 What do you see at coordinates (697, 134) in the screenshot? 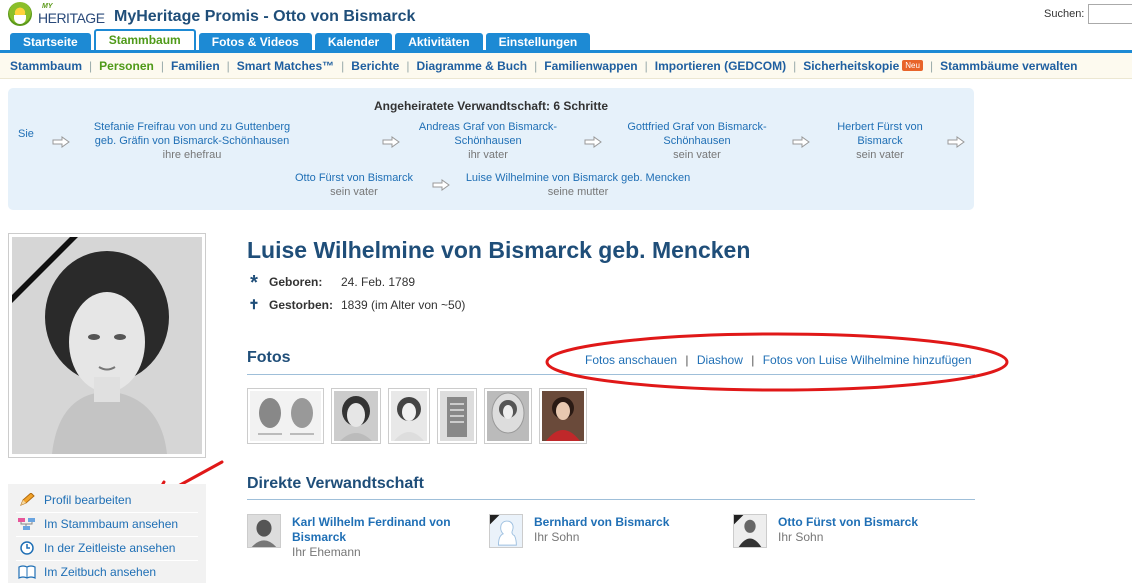
I see `relationship-step-name: Gottfried Graf von Bismarck-Schönhausen` at bounding box center [697, 134].